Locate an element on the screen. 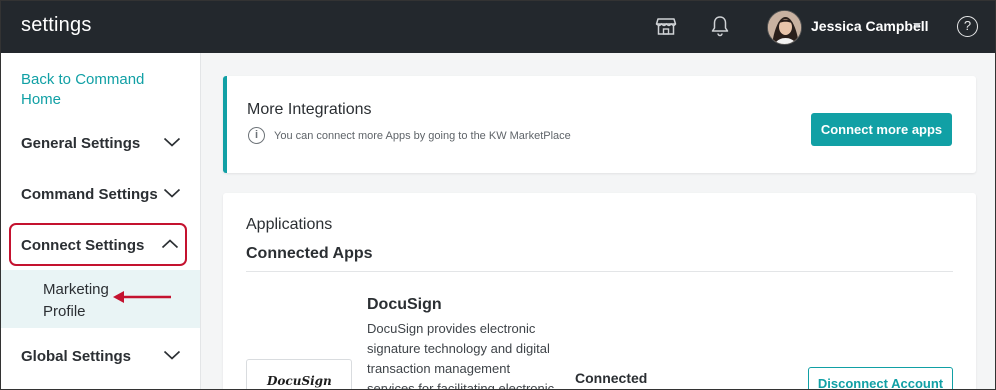 This screenshot has height=390, width=996. applications-title: Applications is located at coordinates (289, 224).